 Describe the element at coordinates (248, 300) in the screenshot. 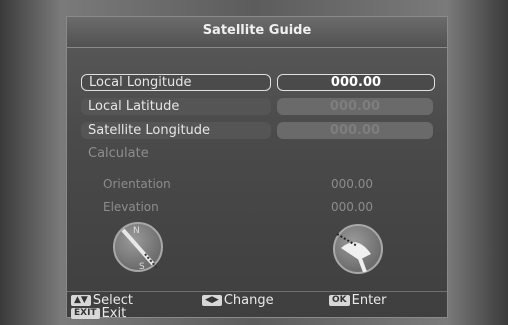

I see `change-hint-label: Change` at that location.